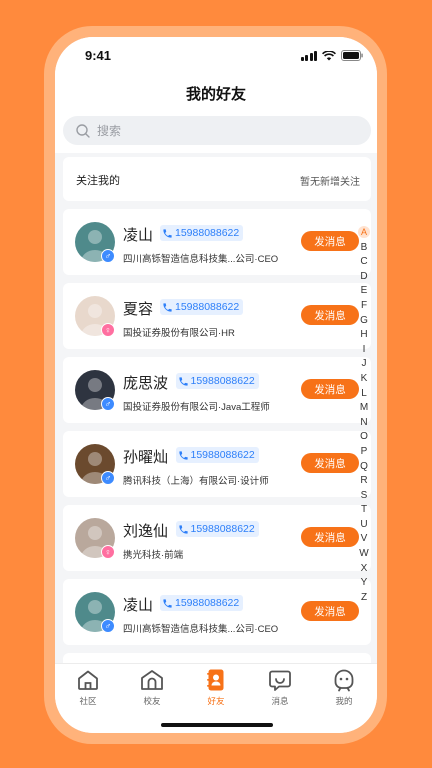  I want to click on alphabet-index: ABCDEFGHIJKLMNOPQRSTUVWXYZ, so click(364, 415).